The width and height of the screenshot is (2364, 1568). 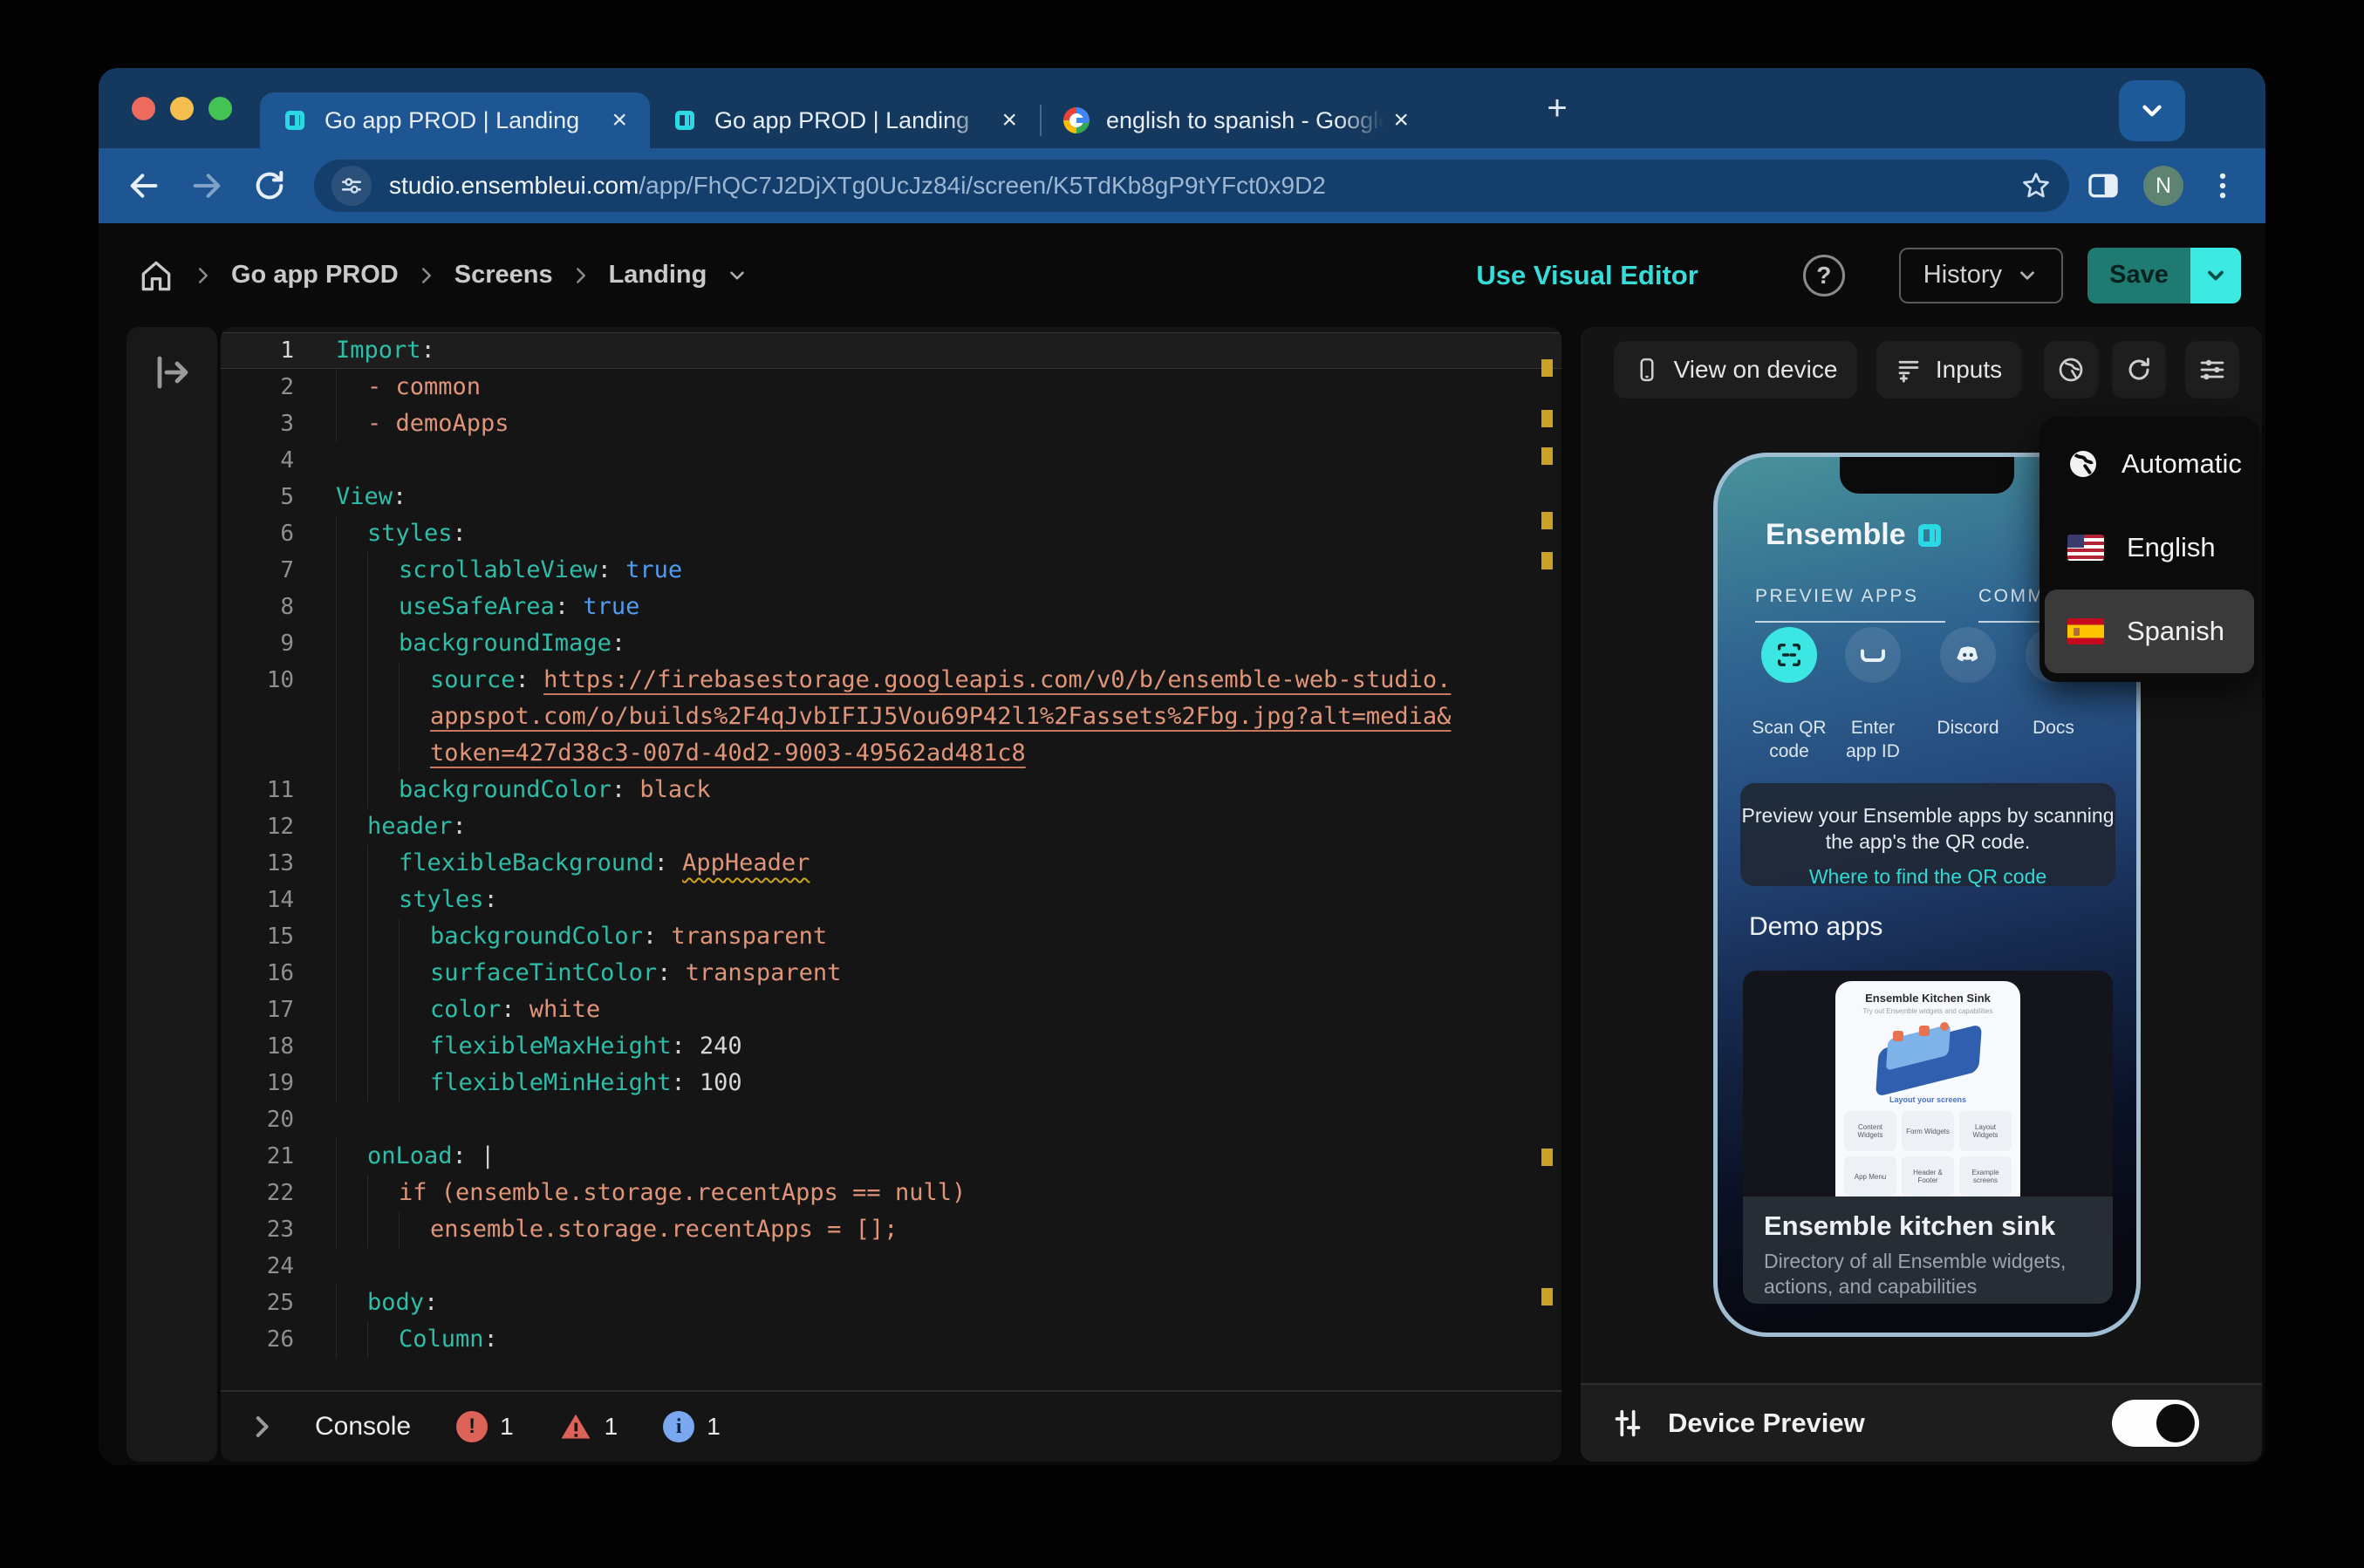 I want to click on browser-tab: english to spanish - Google S ×, so click(x=1236, y=120).